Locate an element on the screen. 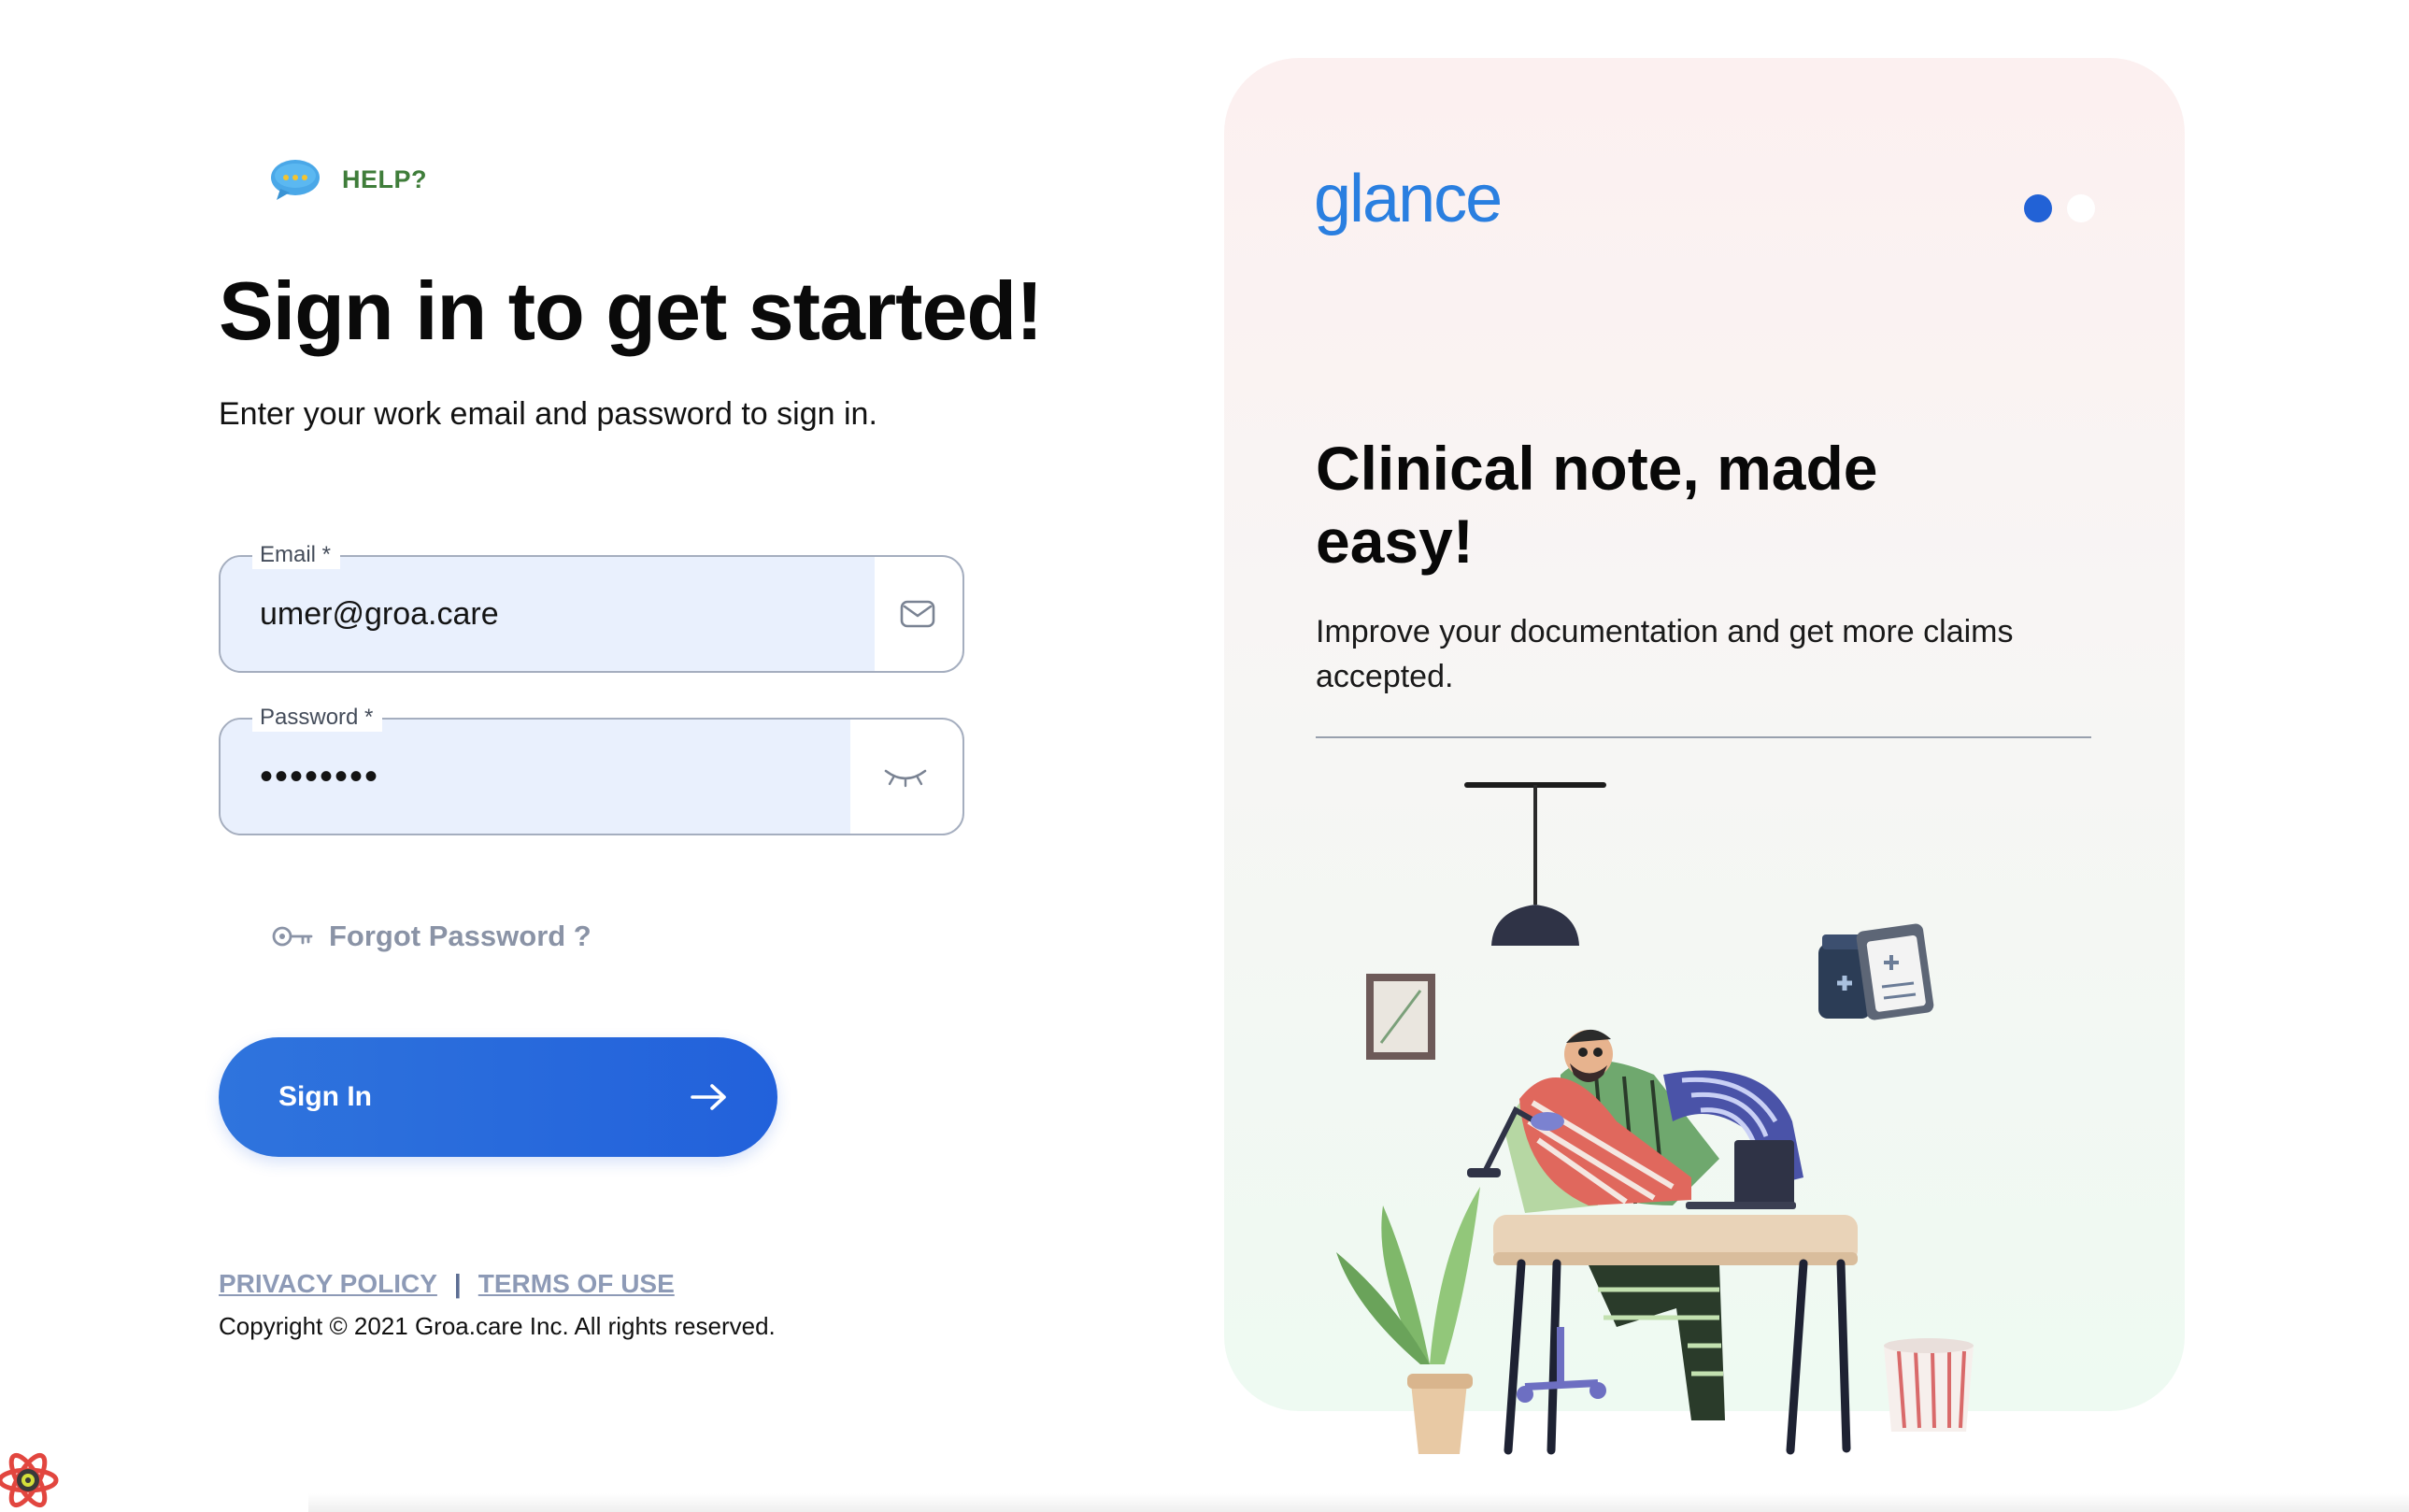 The height and width of the screenshot is (1512, 2409). react-devtools-icon is located at coordinates (32, 1475).